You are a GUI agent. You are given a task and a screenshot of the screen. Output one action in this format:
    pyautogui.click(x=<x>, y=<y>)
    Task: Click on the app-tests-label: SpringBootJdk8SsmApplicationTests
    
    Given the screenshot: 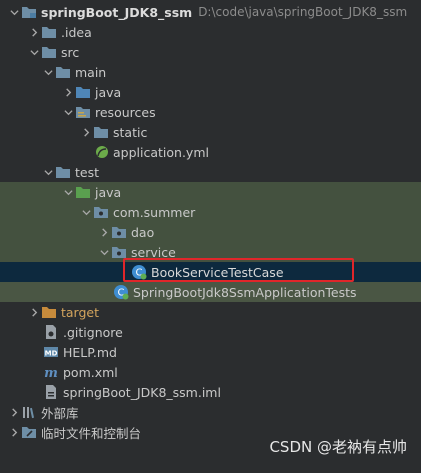 What is the action you would take?
    pyautogui.click(x=245, y=292)
    